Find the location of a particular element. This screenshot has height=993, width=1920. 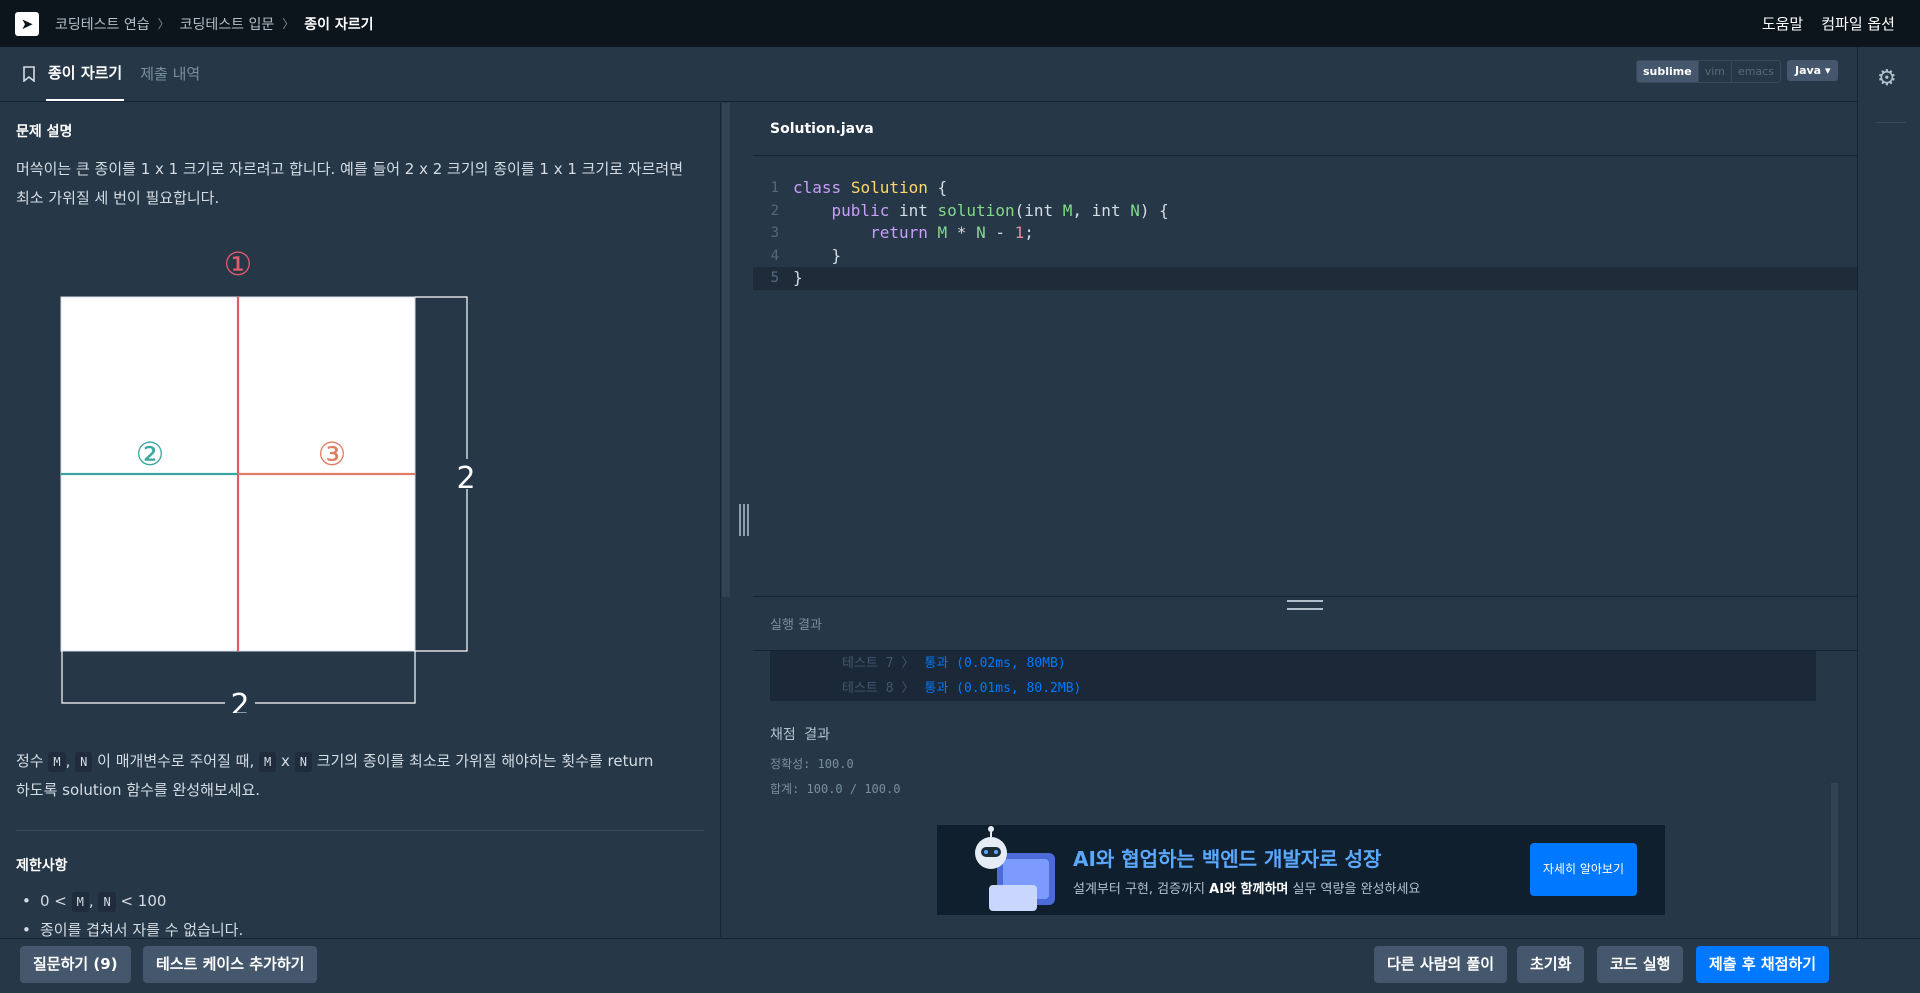

editor-mode-toggle: sublime vim emacs is located at coordinates (1709, 71).